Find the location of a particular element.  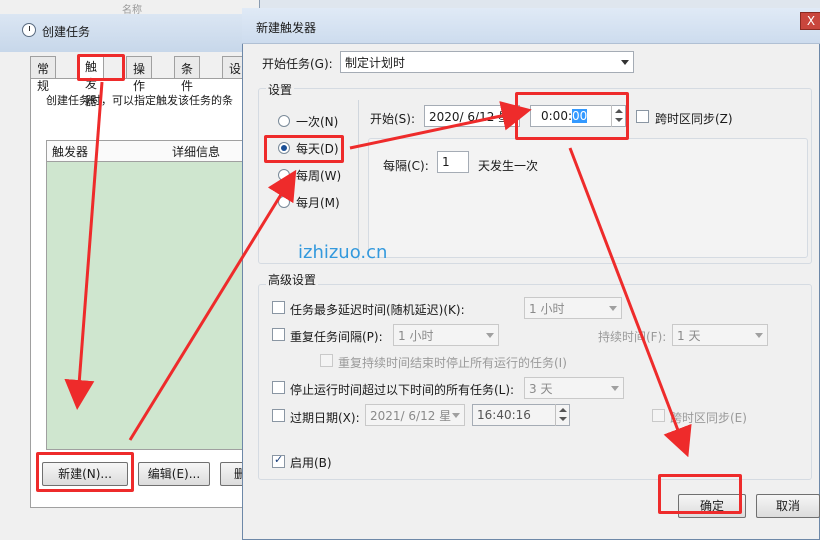

arrow-tab-to-new is located at coordinates (84, 245).